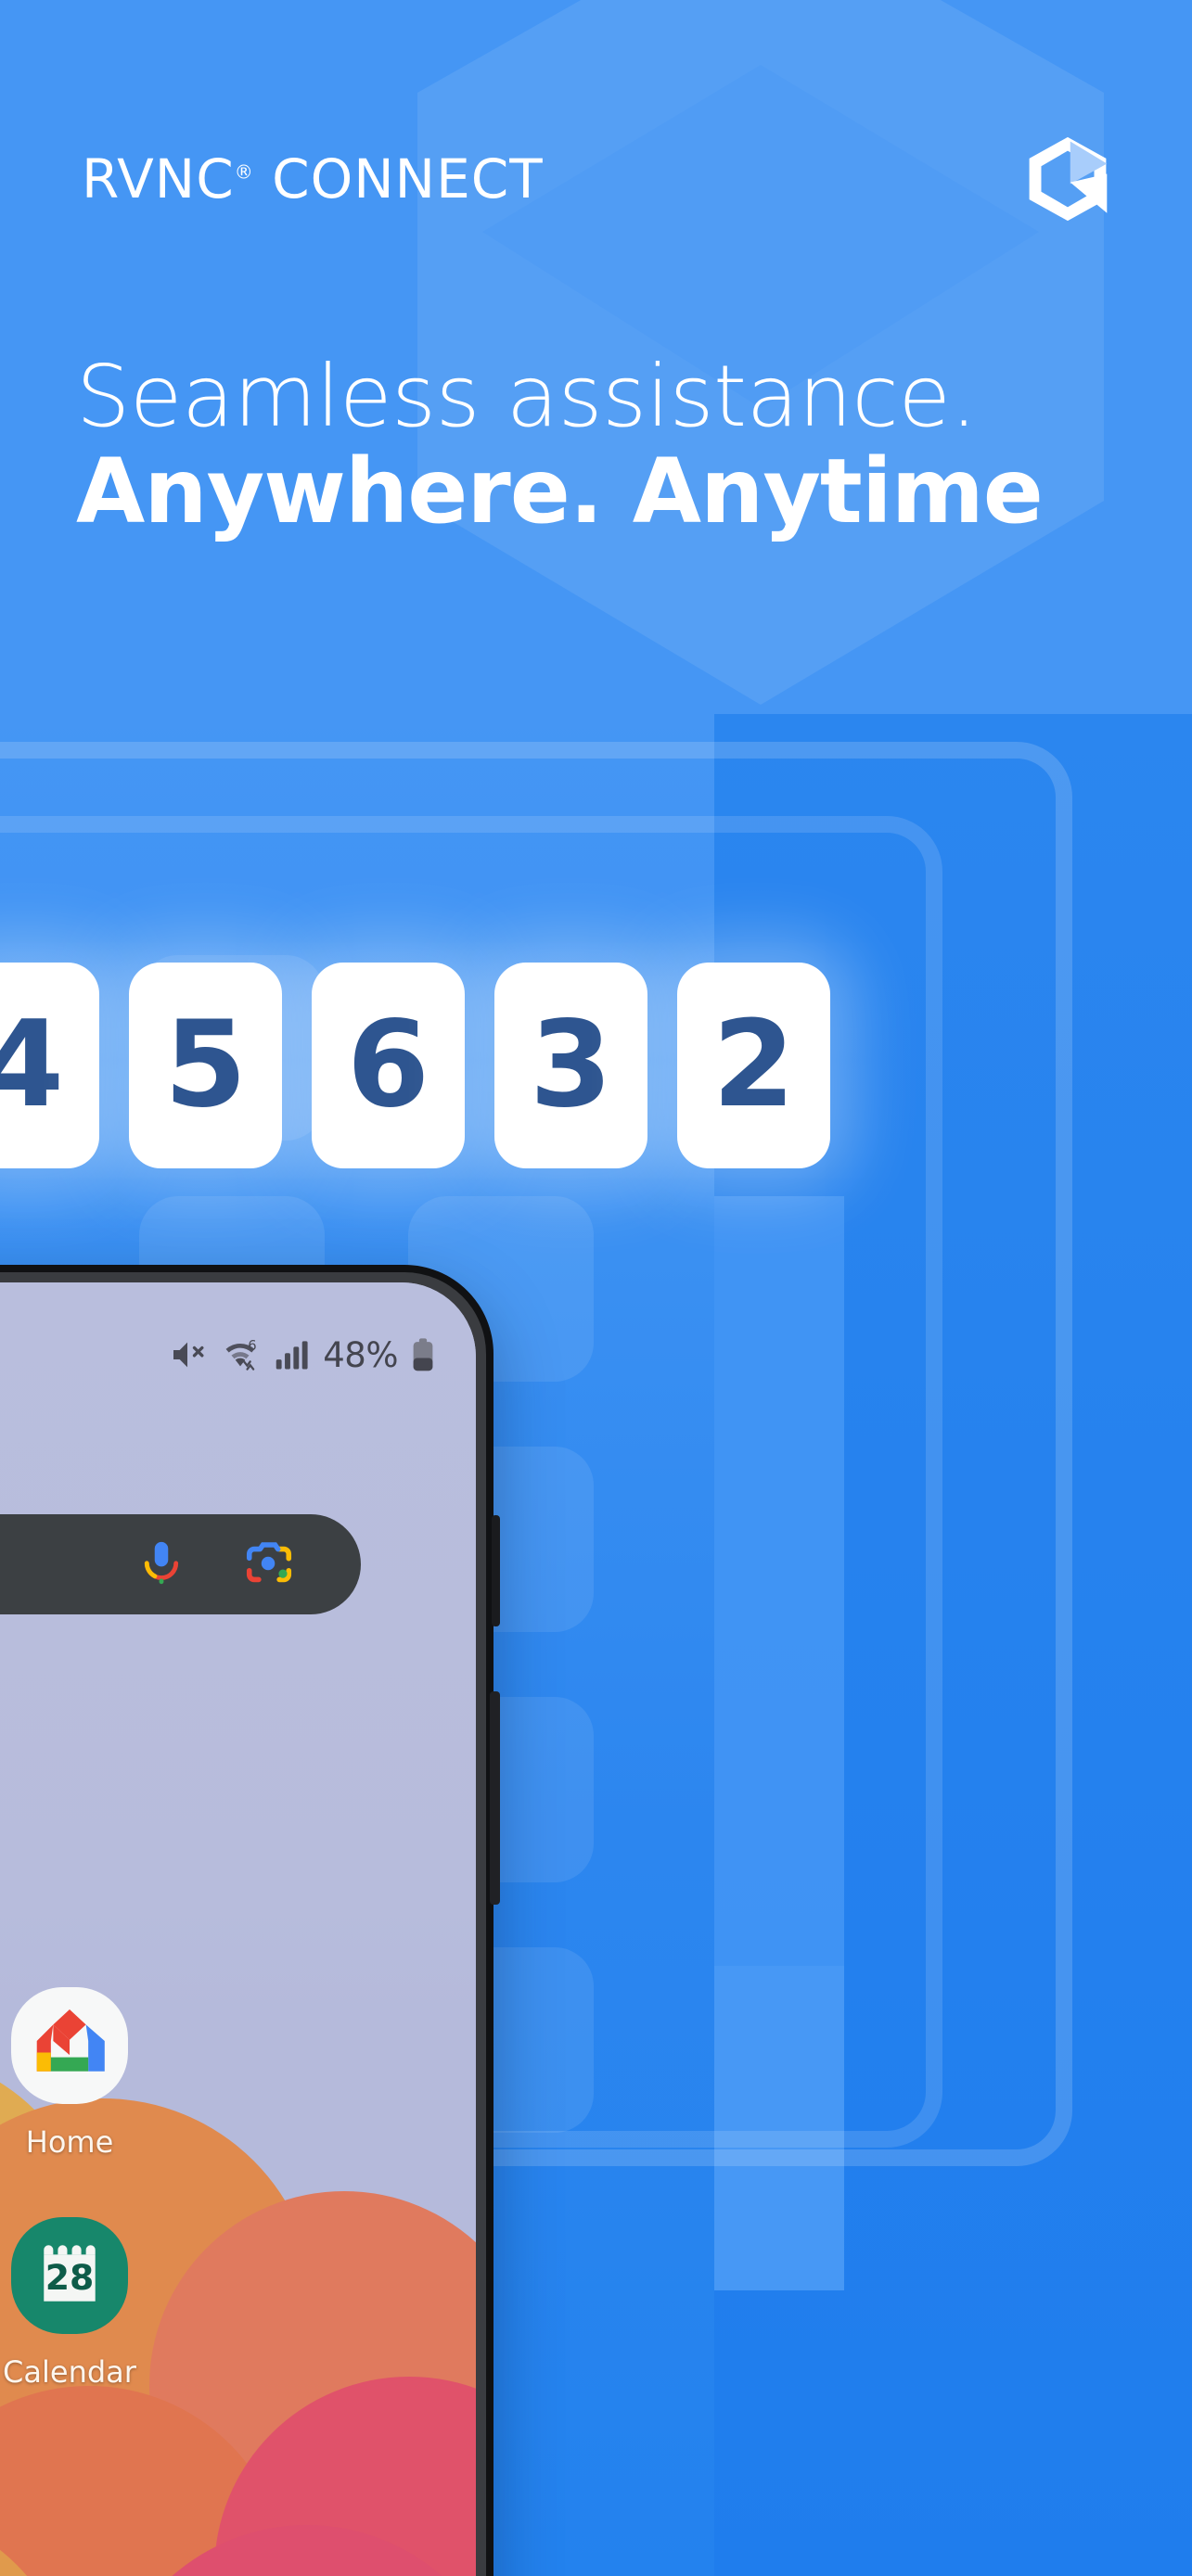  What do you see at coordinates (252, 1346) in the screenshot?
I see `svg-text: 6` at bounding box center [252, 1346].